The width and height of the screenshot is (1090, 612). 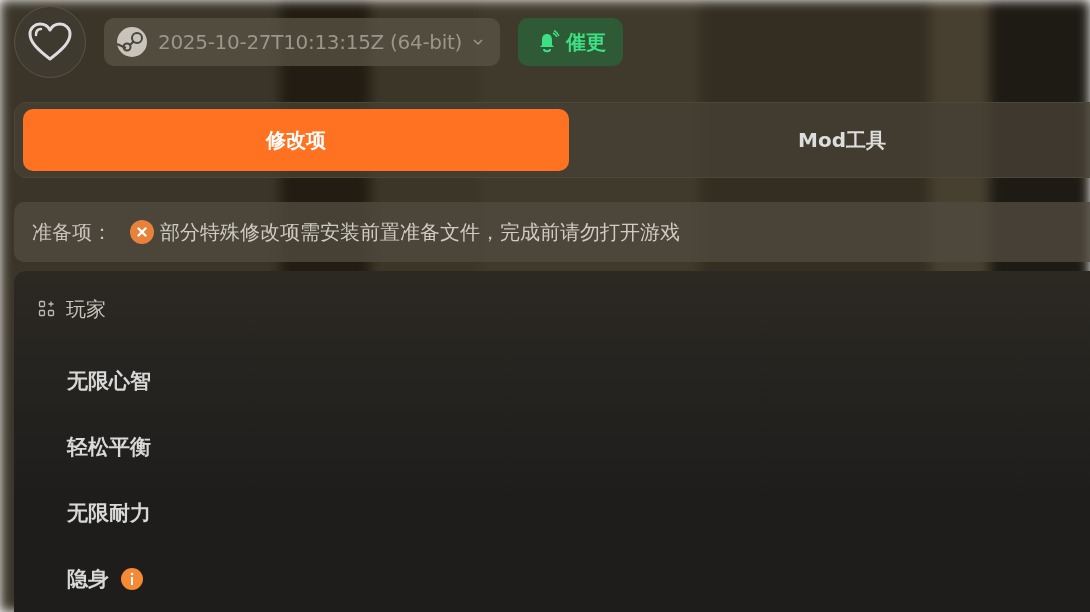 What do you see at coordinates (72, 232) in the screenshot?
I see `prerequisites-label: 准备项：` at bounding box center [72, 232].